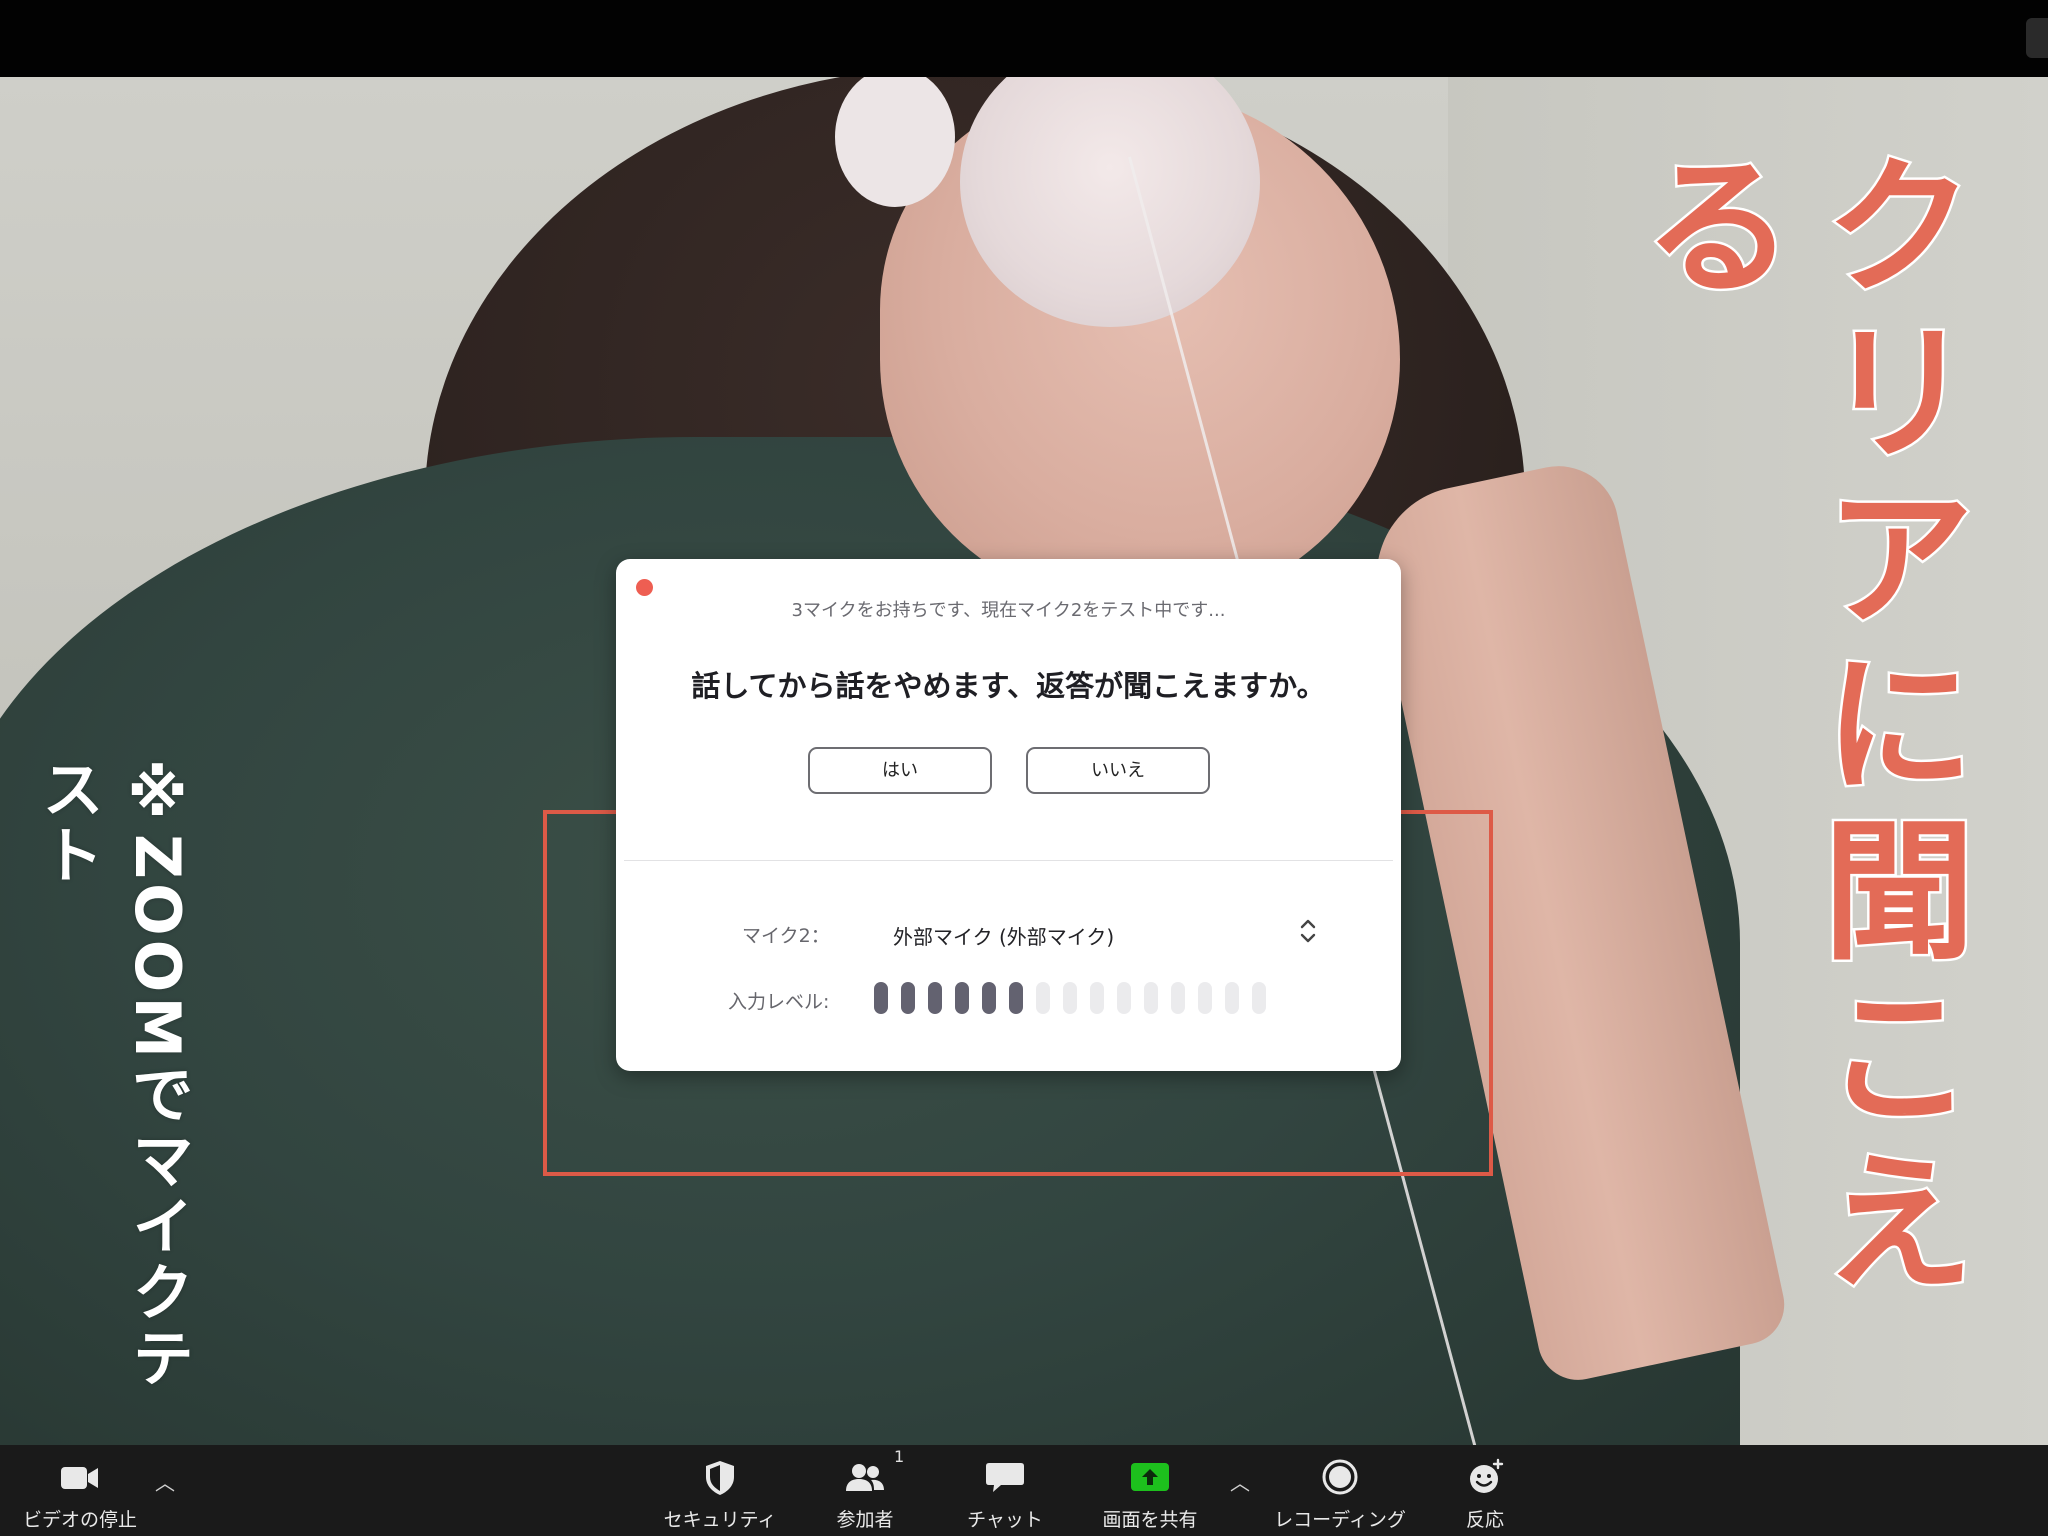  I want to click on security-label: セキュリティ, so click(720, 1520).